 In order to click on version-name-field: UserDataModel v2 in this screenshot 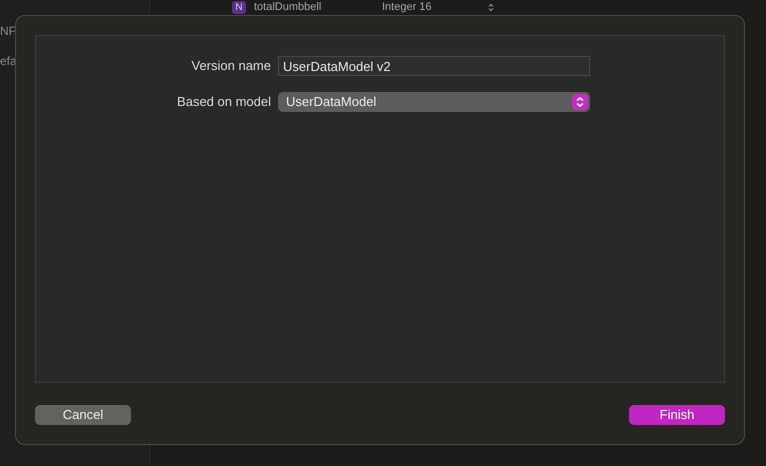, I will do `click(434, 66)`.